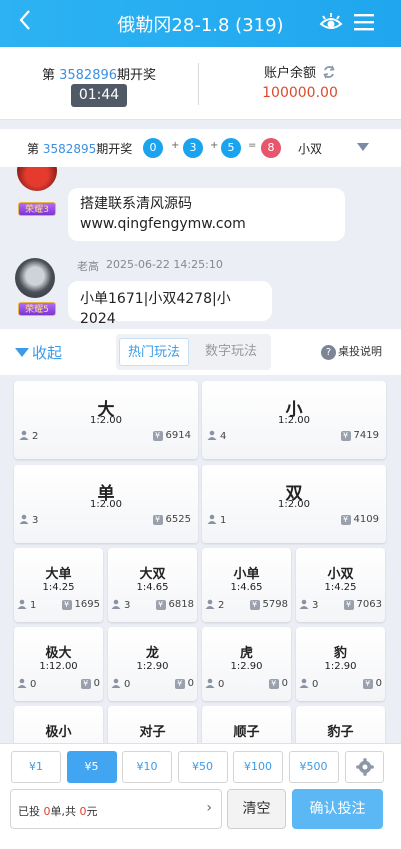  I want to click on tab-hot: 热门玩法, so click(154, 352).